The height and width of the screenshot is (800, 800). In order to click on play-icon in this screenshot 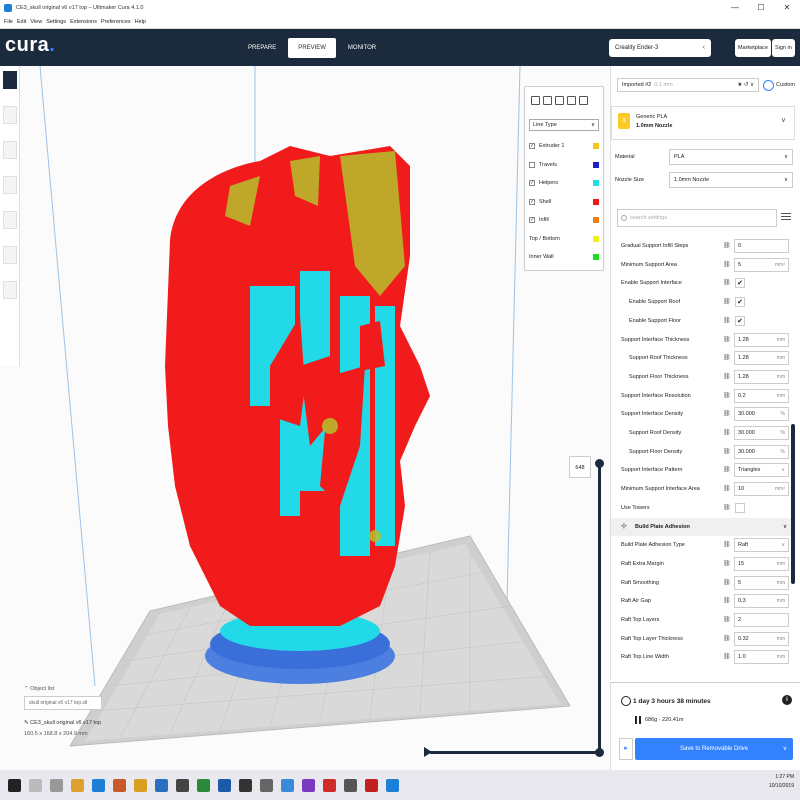, I will do `click(428, 752)`.